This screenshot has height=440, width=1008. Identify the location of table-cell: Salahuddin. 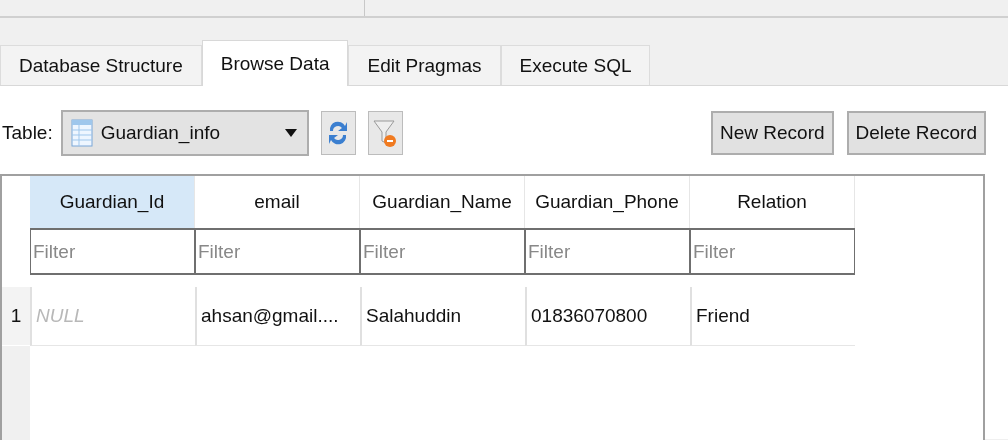
(414, 316).